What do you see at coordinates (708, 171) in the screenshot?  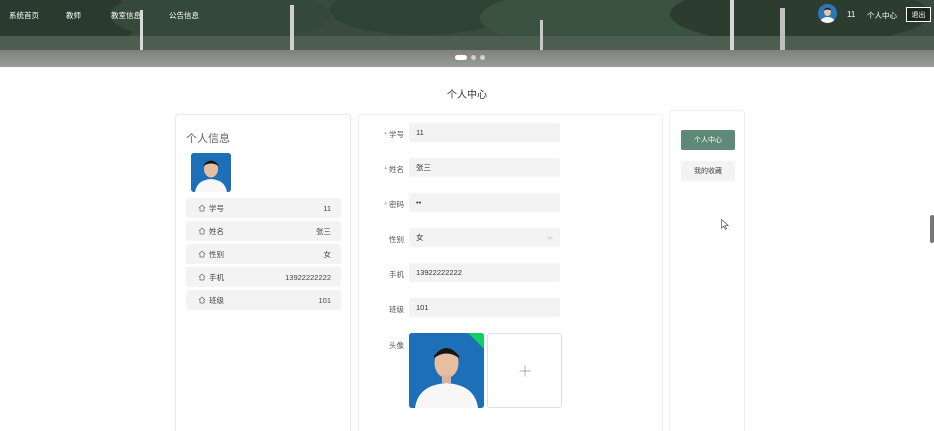 I see `menu-my-favorites: 我的收藏` at bounding box center [708, 171].